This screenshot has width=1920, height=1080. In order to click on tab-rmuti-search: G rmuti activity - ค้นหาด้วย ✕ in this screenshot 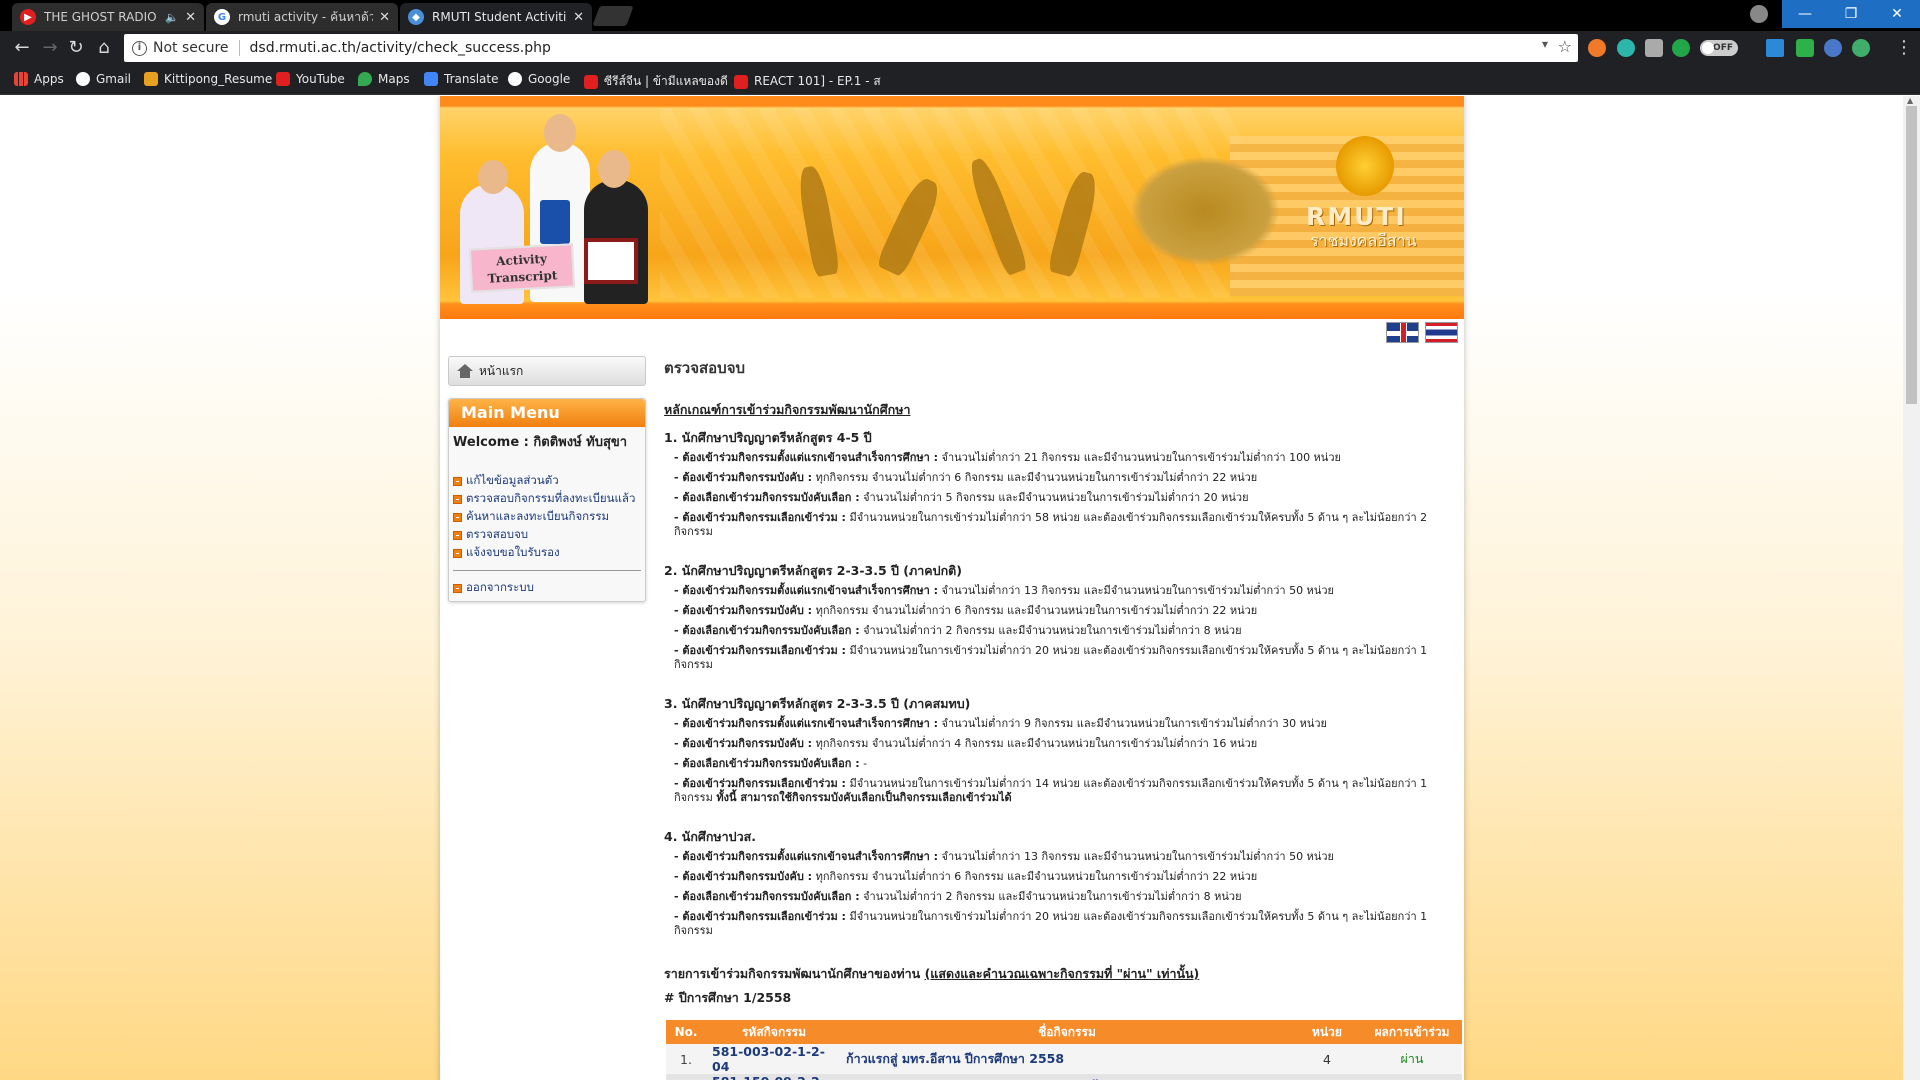, I will do `click(302, 17)`.